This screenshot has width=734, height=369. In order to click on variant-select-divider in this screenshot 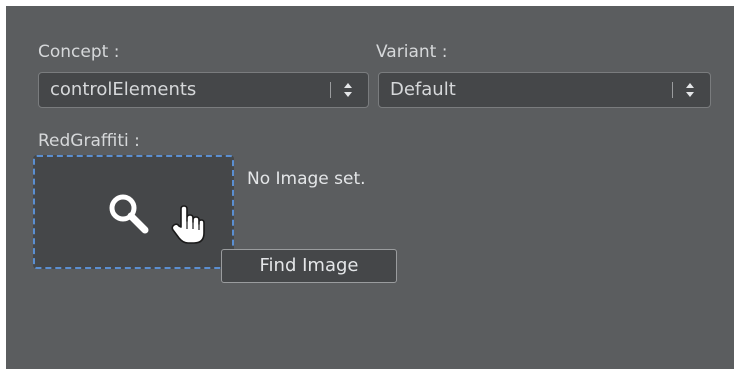, I will do `click(672, 90)`.